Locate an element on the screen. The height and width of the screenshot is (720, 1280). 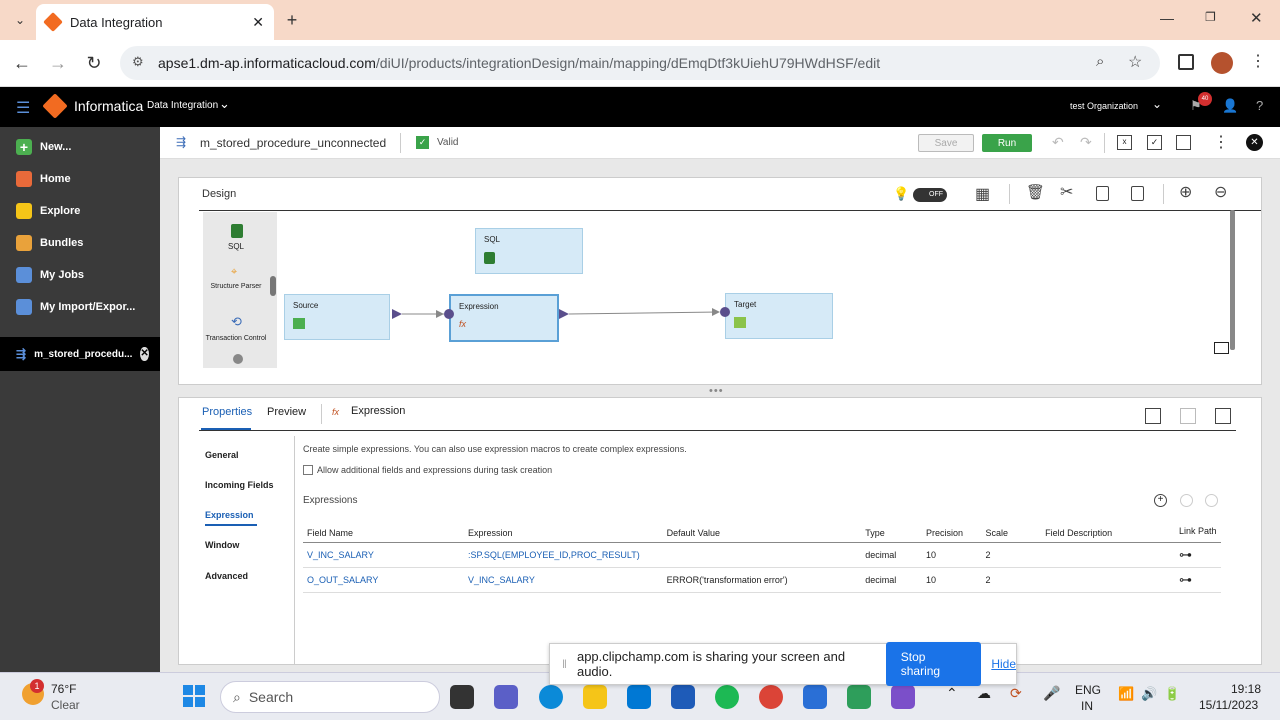
onedrive-icon: ☁ is located at coordinates (984, 693).